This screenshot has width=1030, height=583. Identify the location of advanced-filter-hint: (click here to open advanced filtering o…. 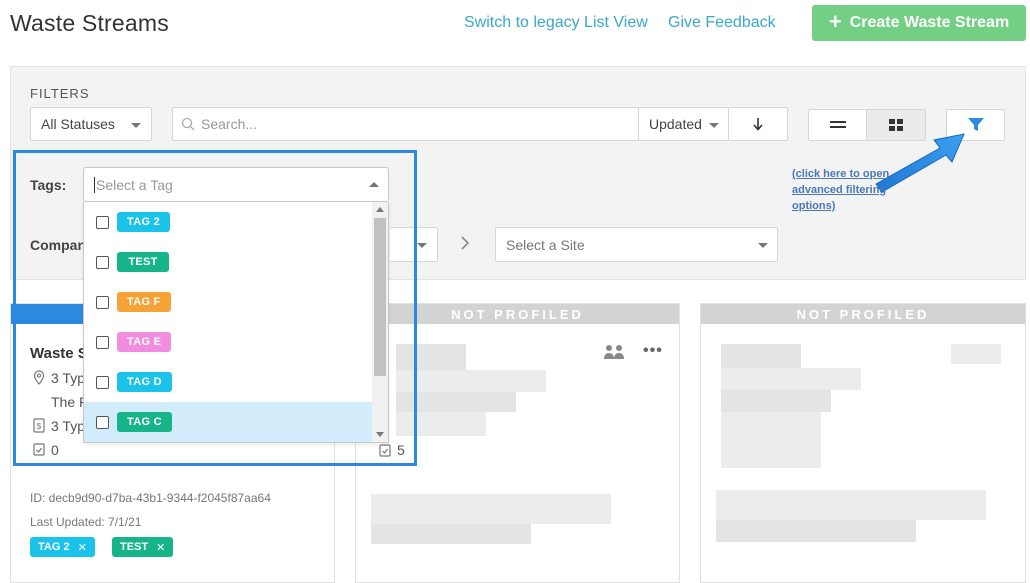
(841, 190).